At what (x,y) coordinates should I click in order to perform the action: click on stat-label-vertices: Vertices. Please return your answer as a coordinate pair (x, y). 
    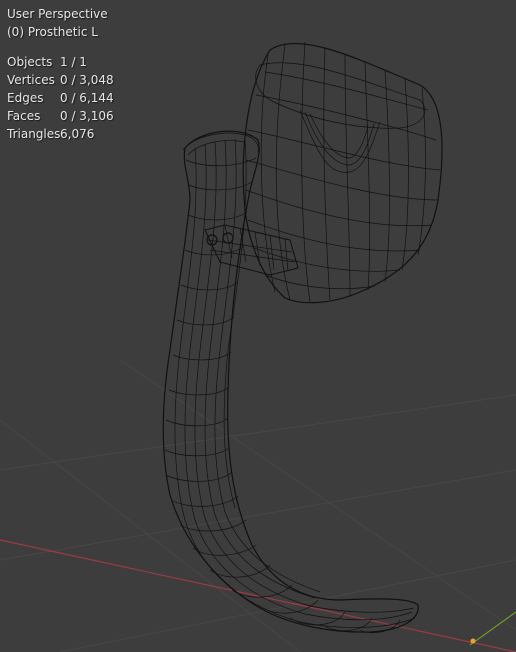
    Looking at the image, I should click on (31, 80).